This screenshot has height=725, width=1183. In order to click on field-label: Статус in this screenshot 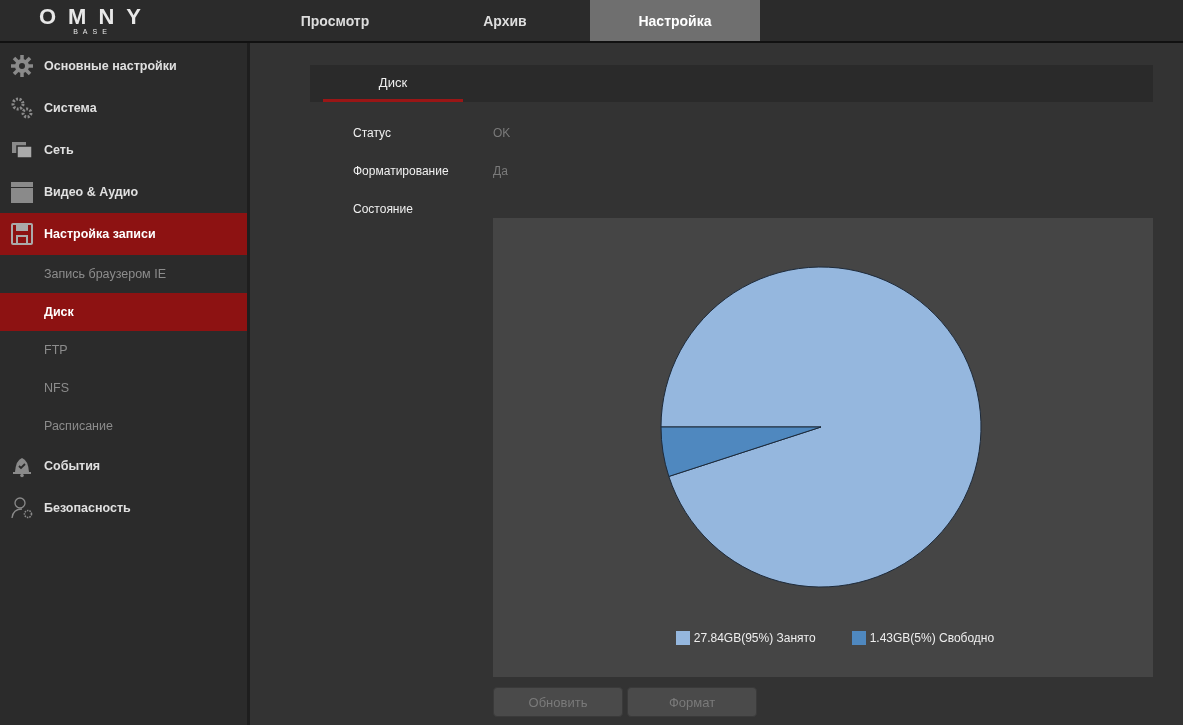, I will do `click(372, 133)`.